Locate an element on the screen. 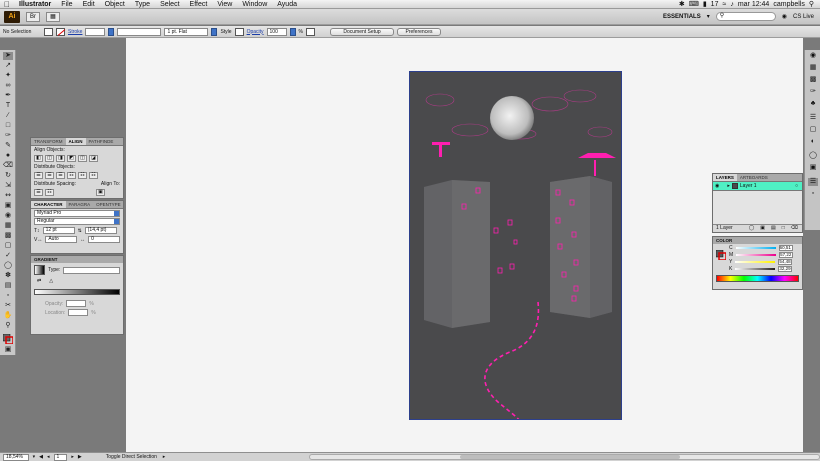 This screenshot has width=820, height=461. graphic-style-swatch is located at coordinates (239, 31).